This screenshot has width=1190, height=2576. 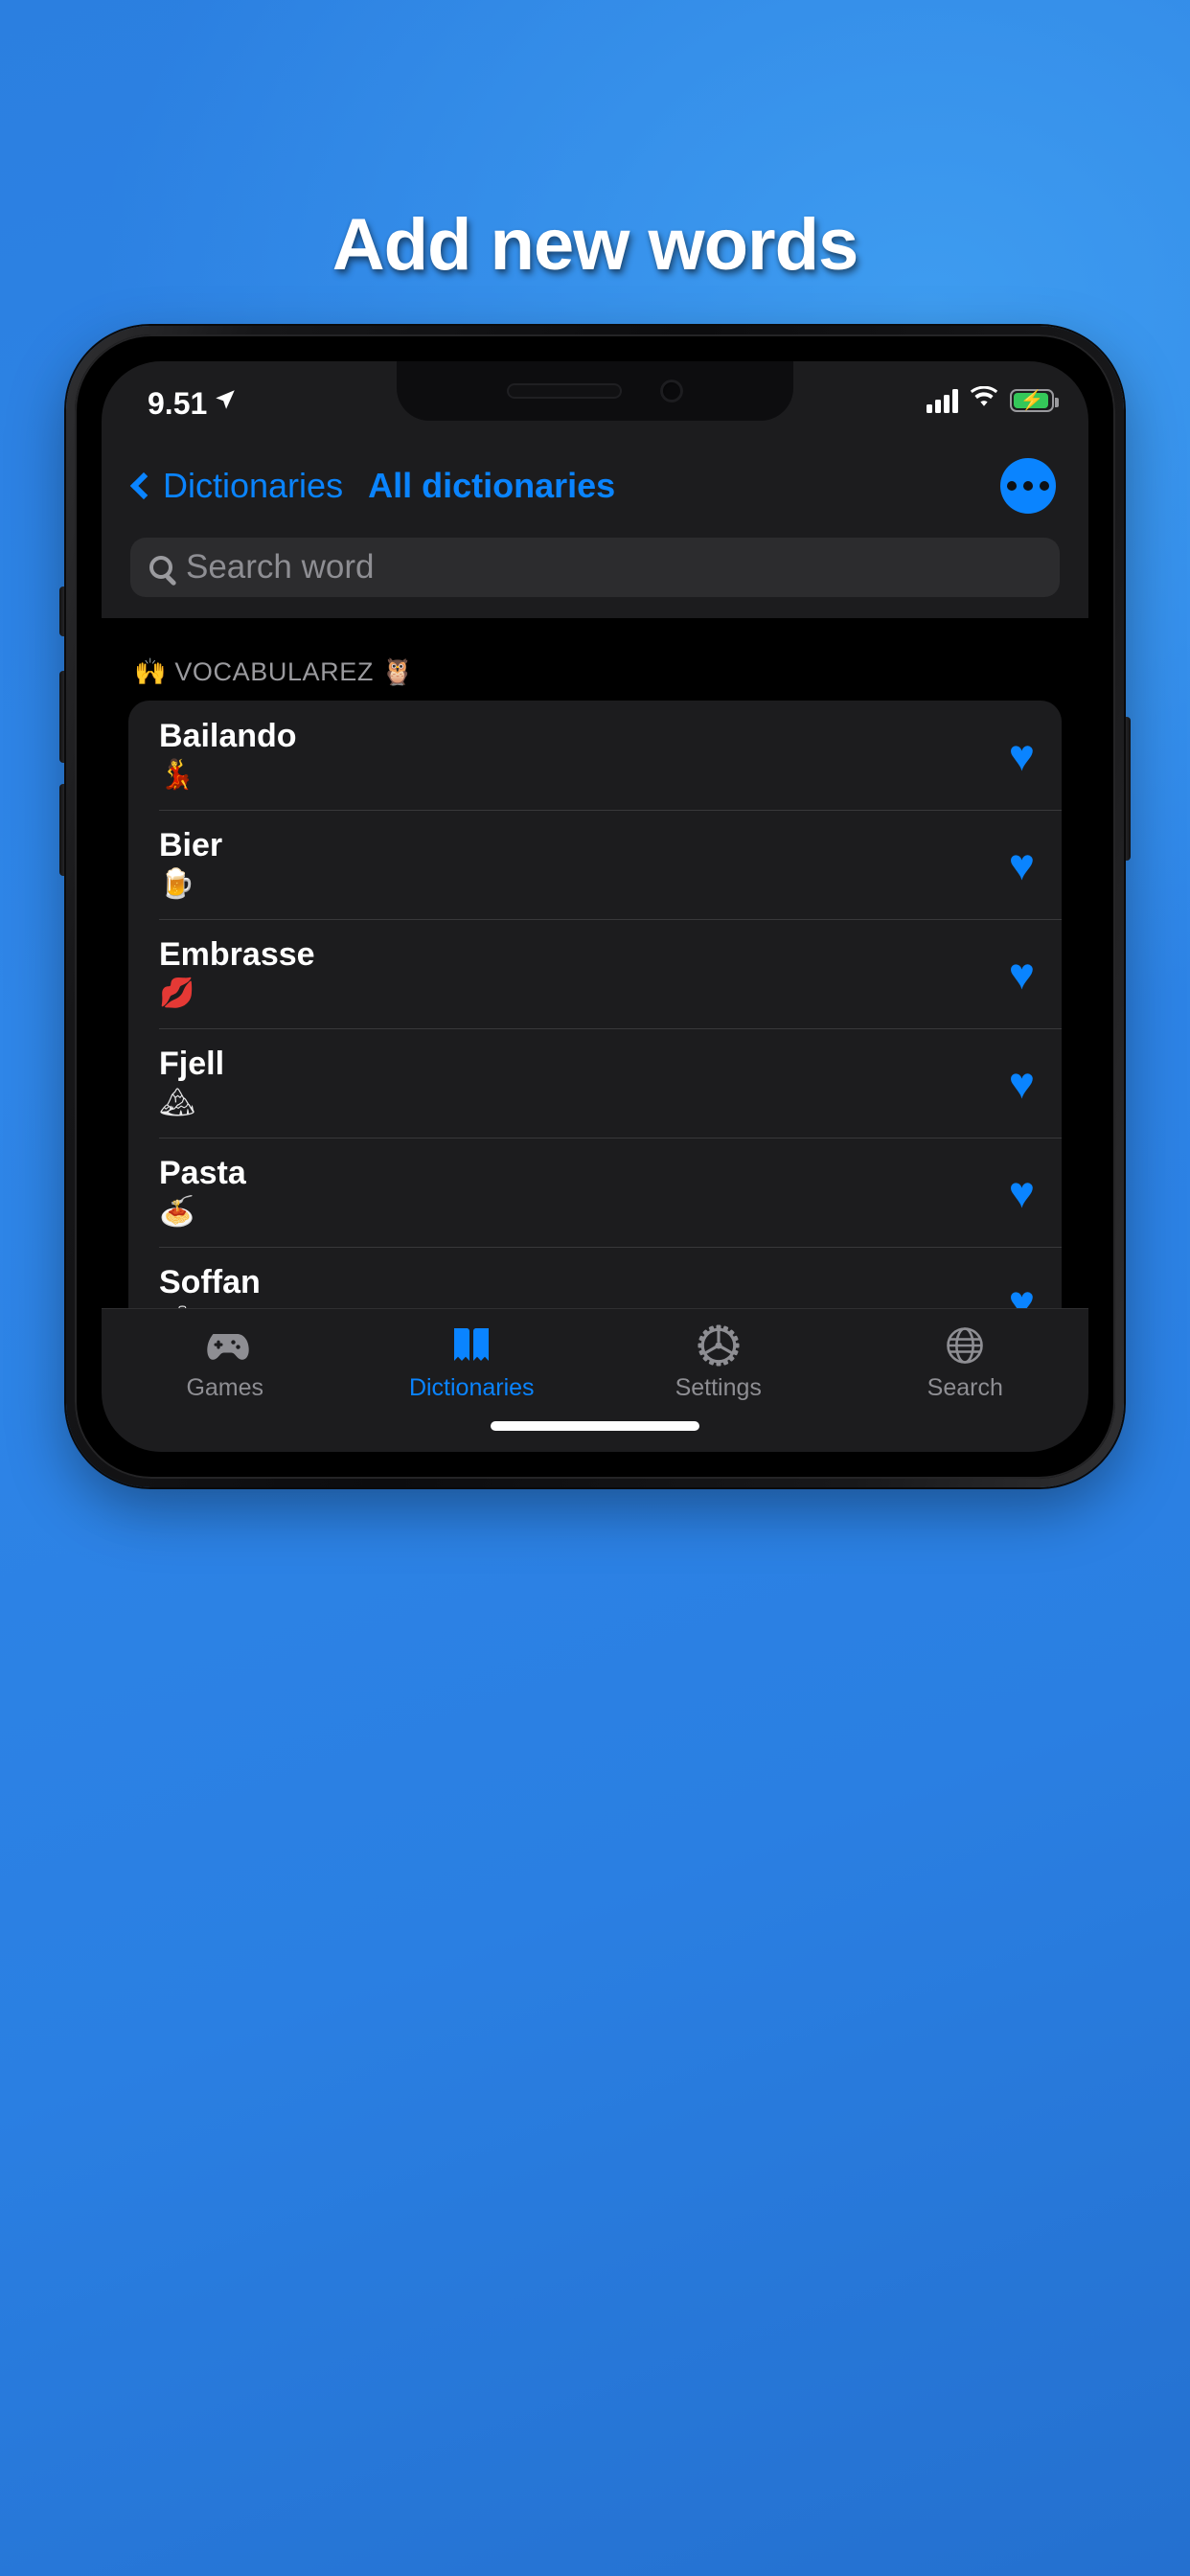 What do you see at coordinates (472, 1387) in the screenshot?
I see `tab-label: Dictionaries` at bounding box center [472, 1387].